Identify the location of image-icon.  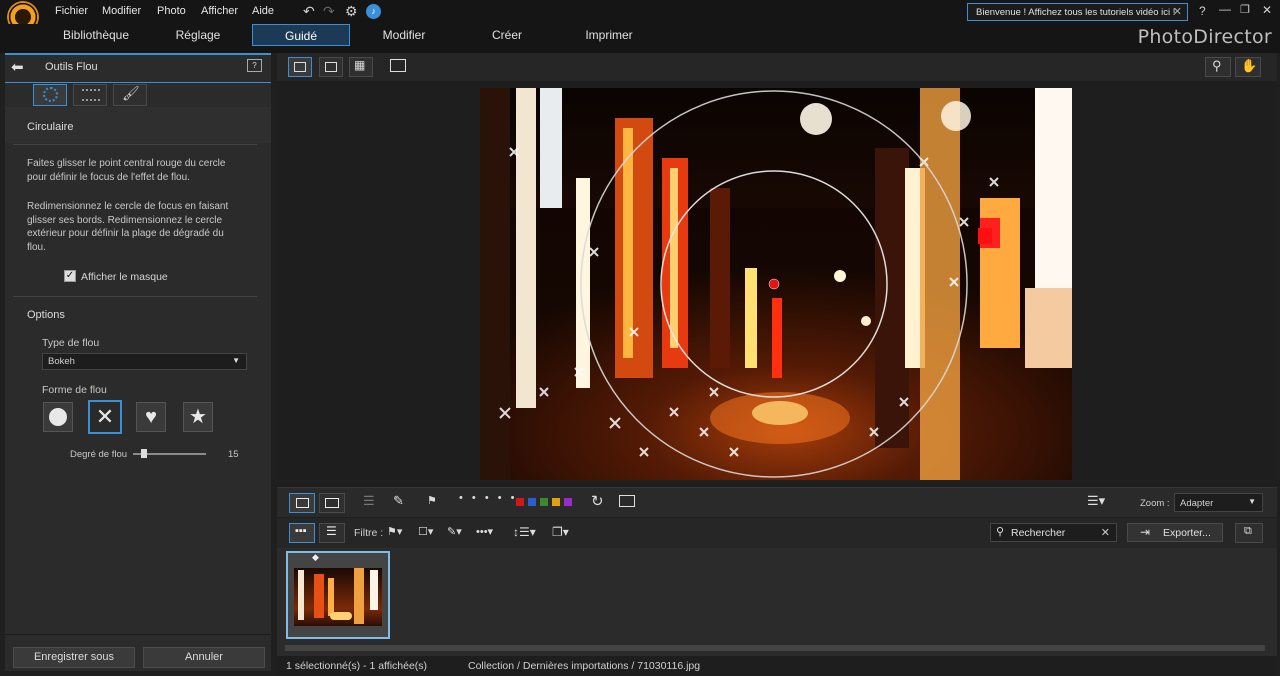
(331, 67).